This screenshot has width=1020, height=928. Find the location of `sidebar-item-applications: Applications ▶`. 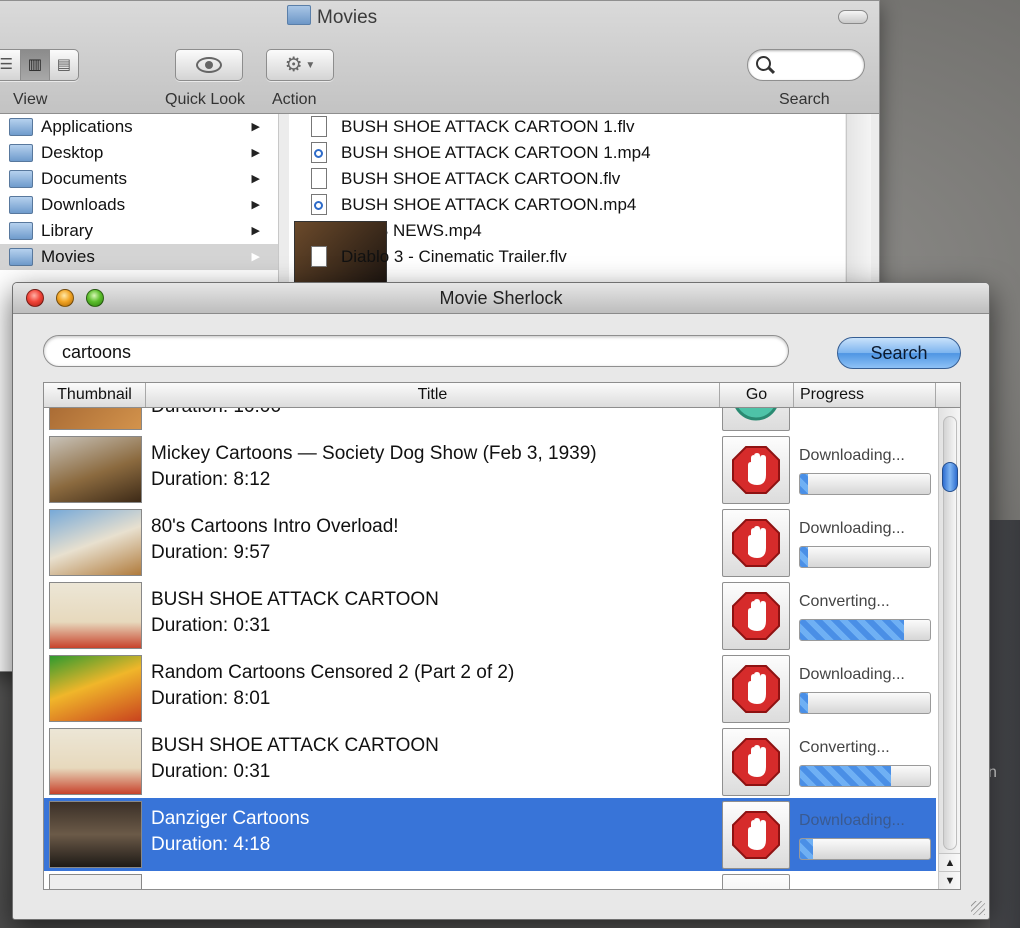

sidebar-item-applications: Applications ▶ is located at coordinates (139, 127).